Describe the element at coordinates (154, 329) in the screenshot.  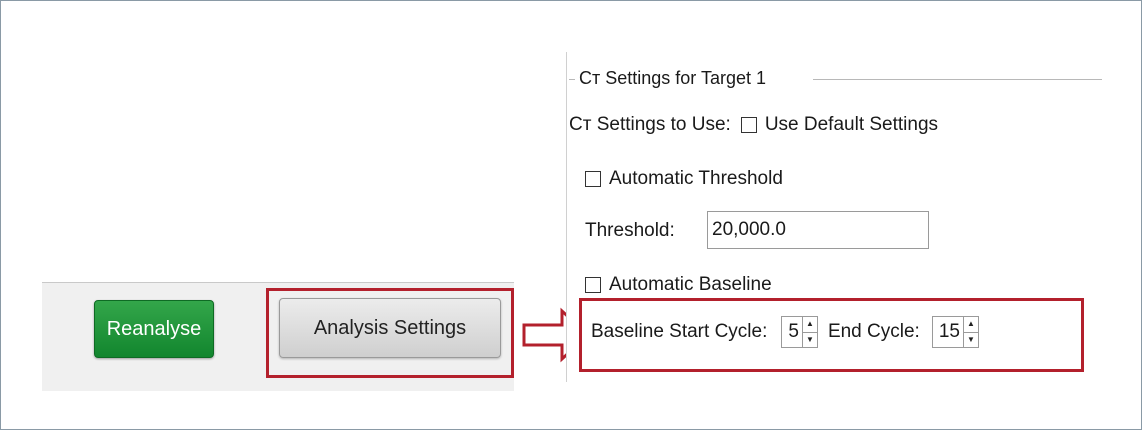
I see `reanalyse-button: Reanalyse` at that location.